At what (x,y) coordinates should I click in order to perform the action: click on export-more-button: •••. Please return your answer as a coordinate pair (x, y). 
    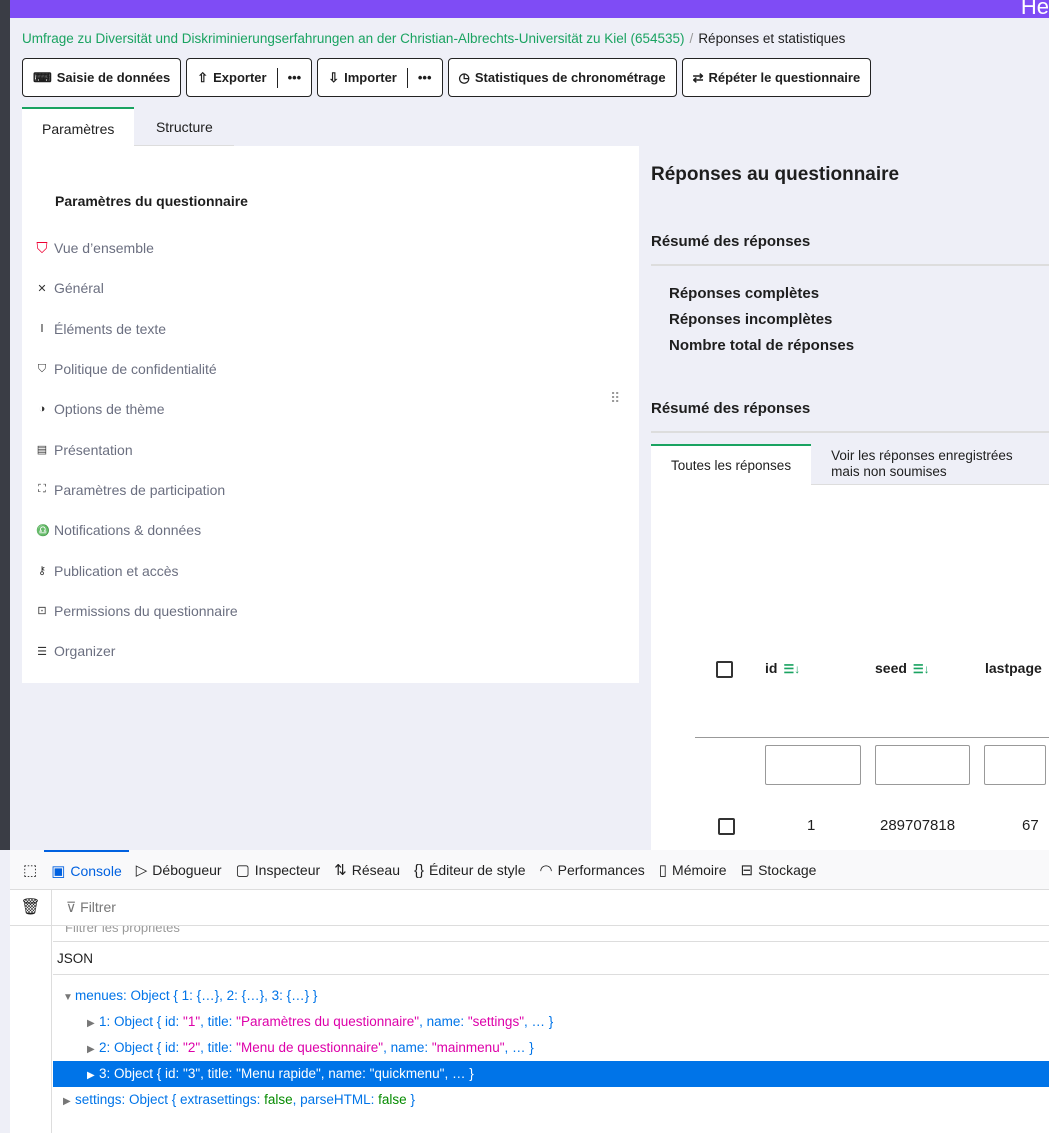
    Looking at the image, I should click on (295, 77).